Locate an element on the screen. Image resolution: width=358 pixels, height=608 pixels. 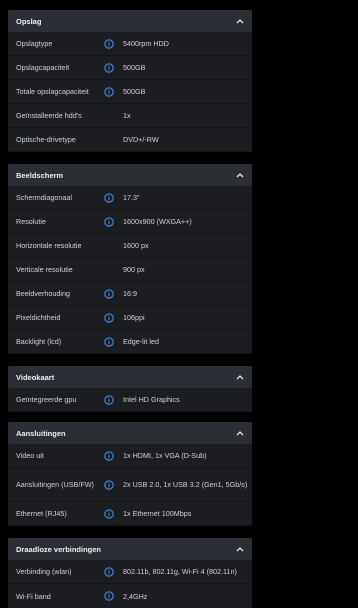
spec-row: Geïntegreerde gpu Intel HD Graphics is located at coordinates (130, 400).